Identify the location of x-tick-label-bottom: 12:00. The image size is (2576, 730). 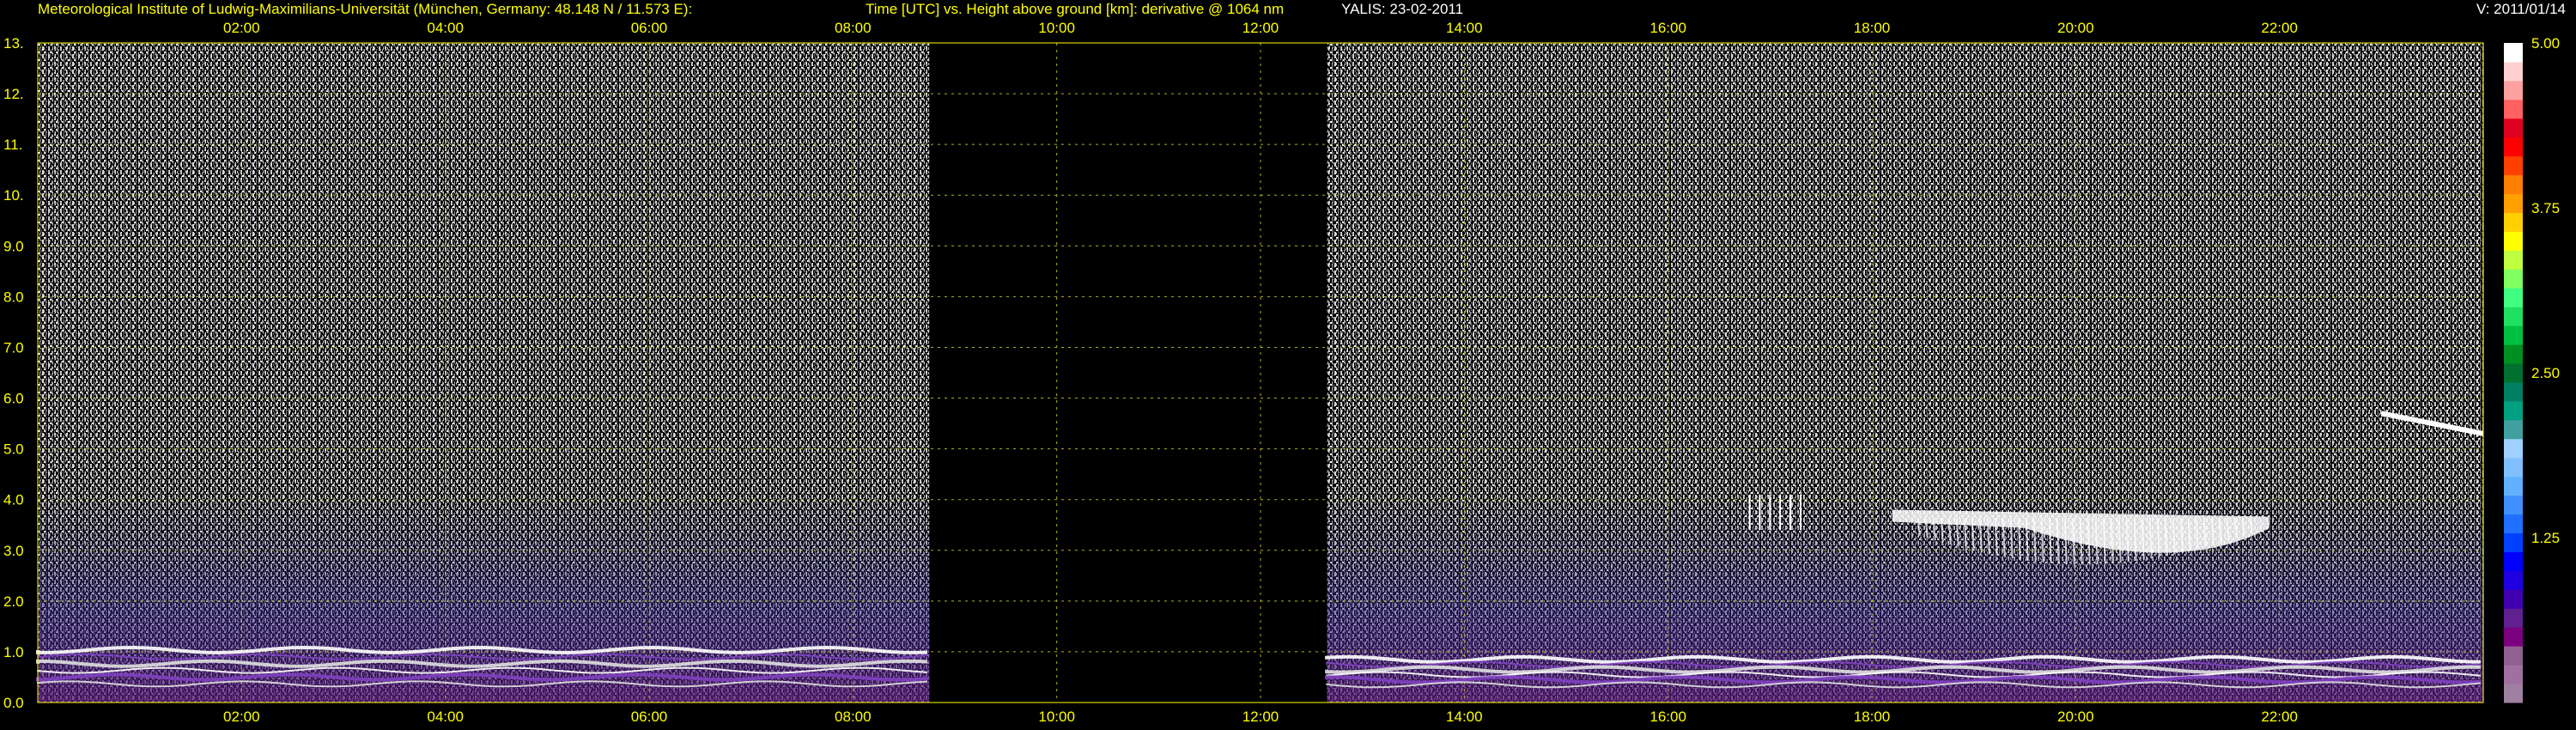
(1261, 717).